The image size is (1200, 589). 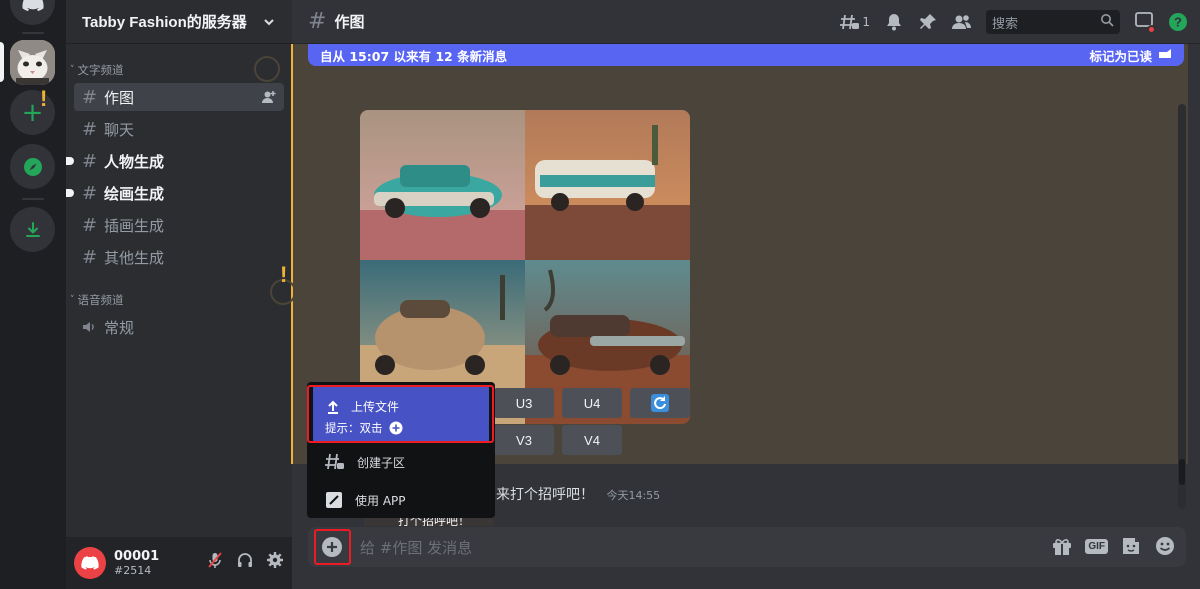 I want to click on hint-ring, so click(x=267, y=69).